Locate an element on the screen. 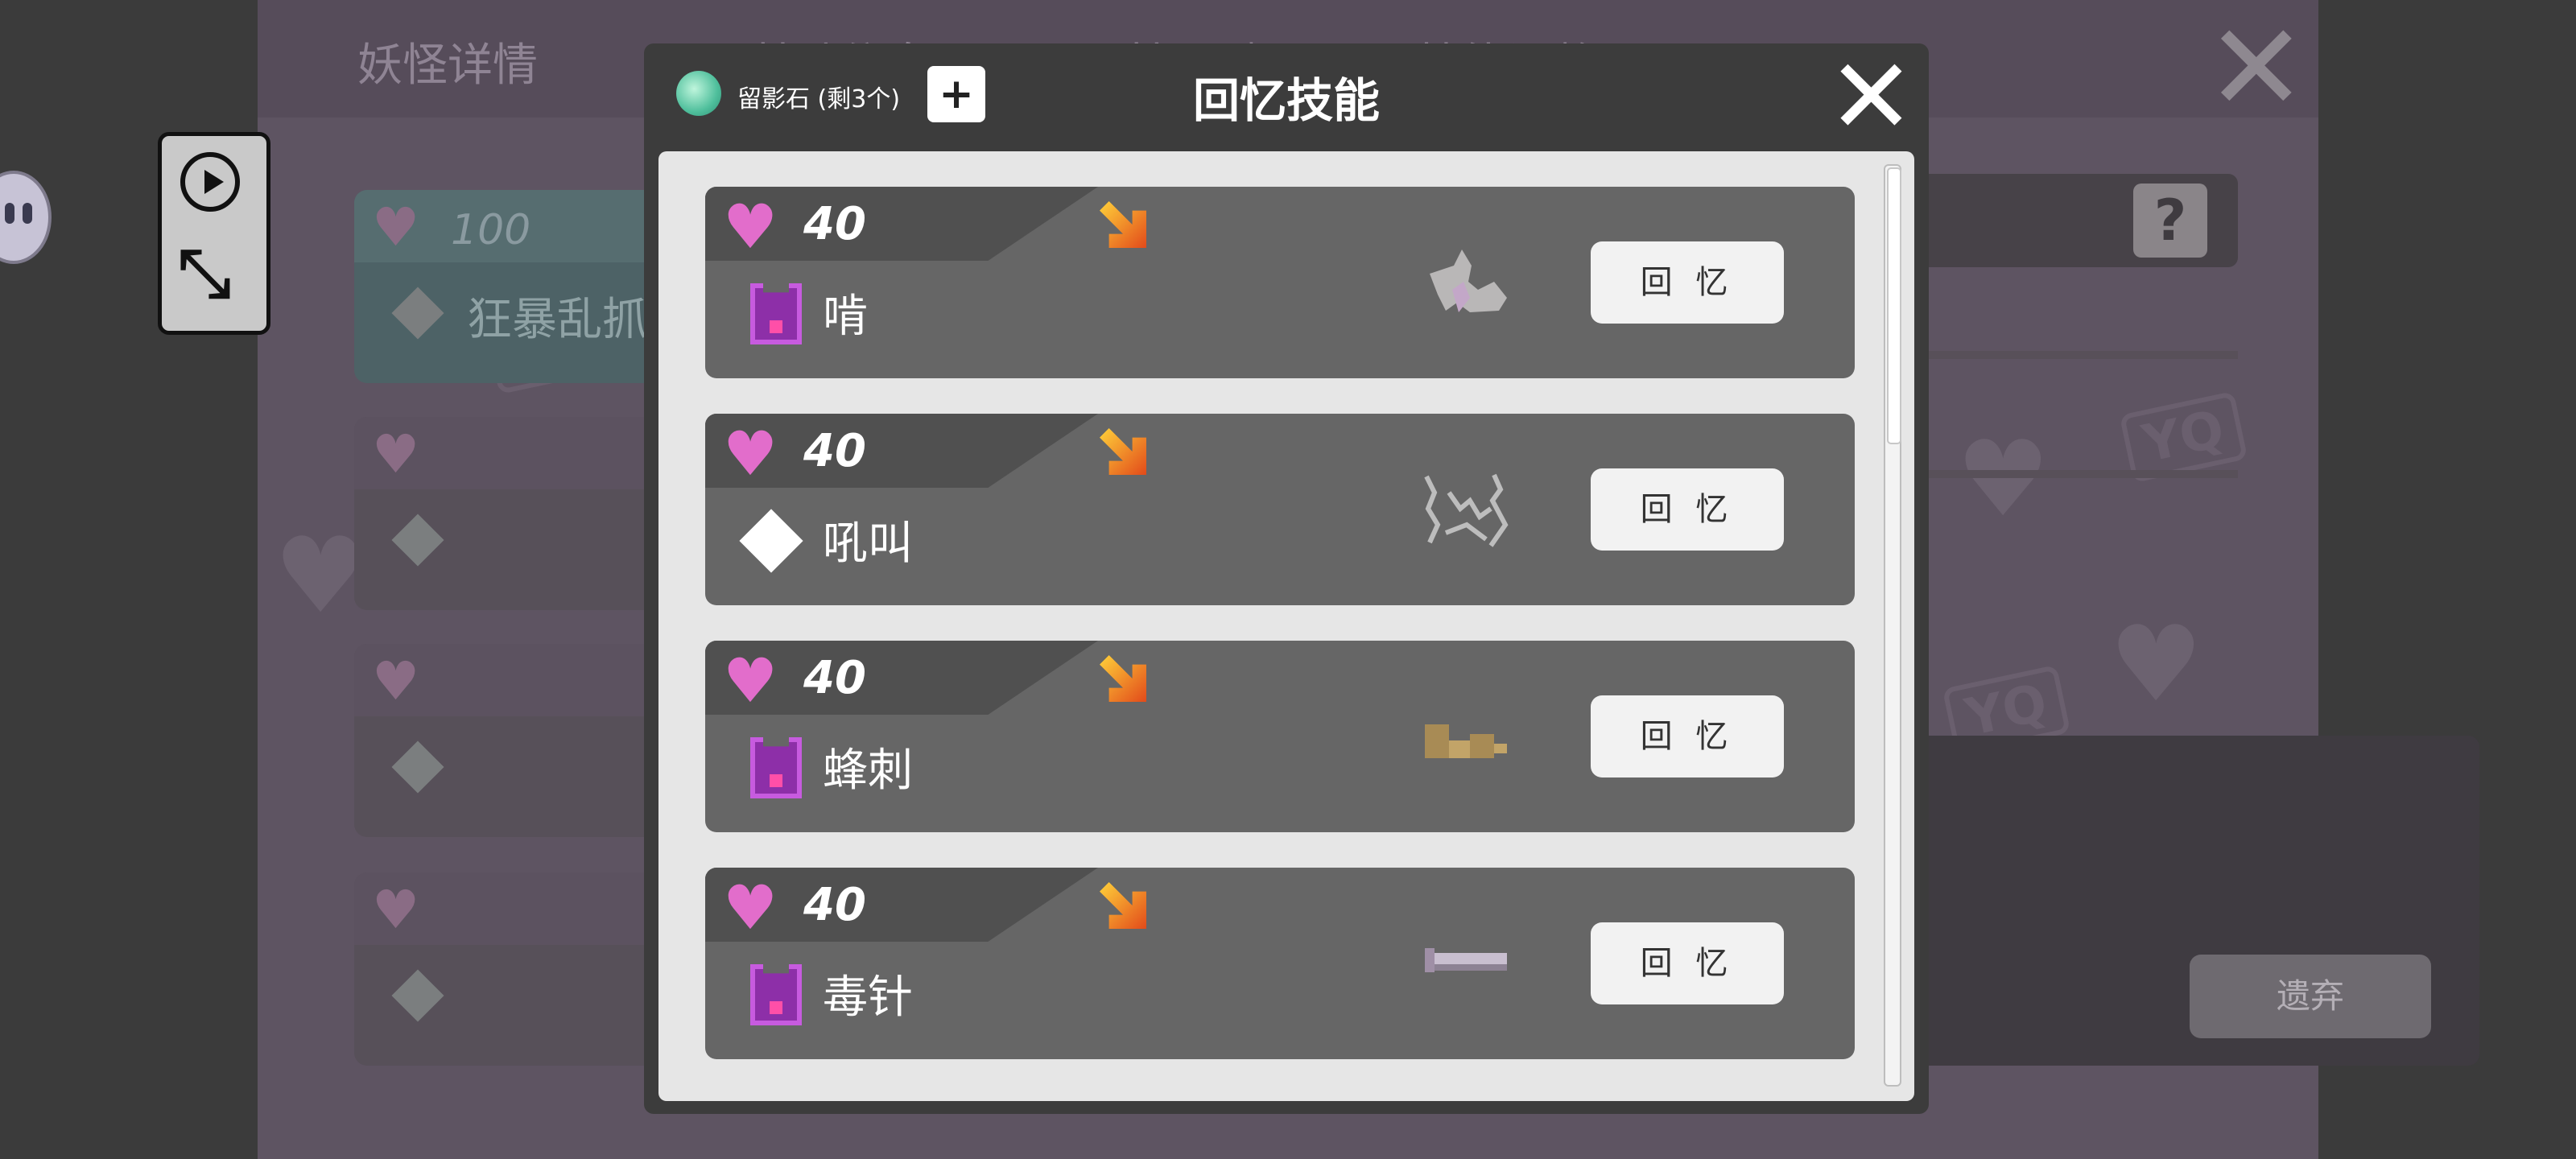  watermark-logo: YQ is located at coordinates (2183, 437).